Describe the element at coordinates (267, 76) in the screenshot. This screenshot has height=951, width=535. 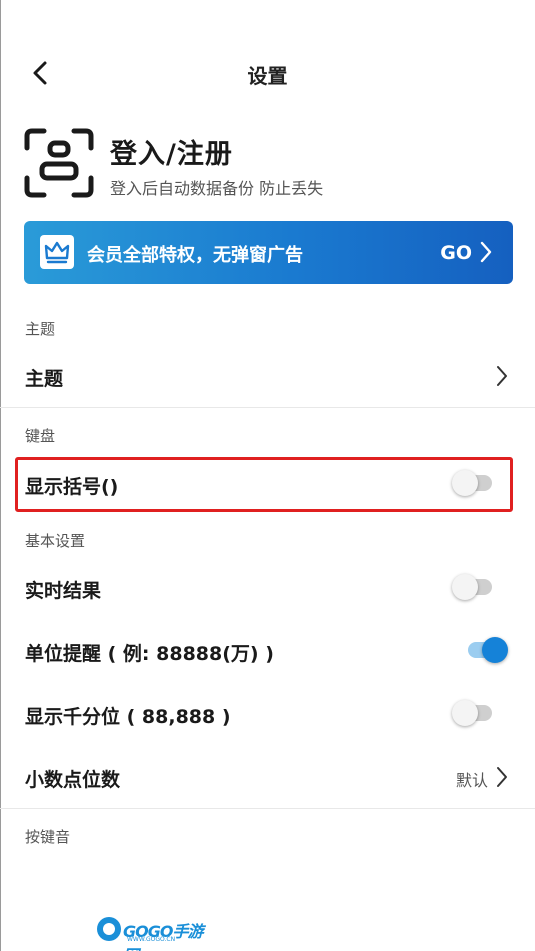
I see `page-title: 设置` at that location.